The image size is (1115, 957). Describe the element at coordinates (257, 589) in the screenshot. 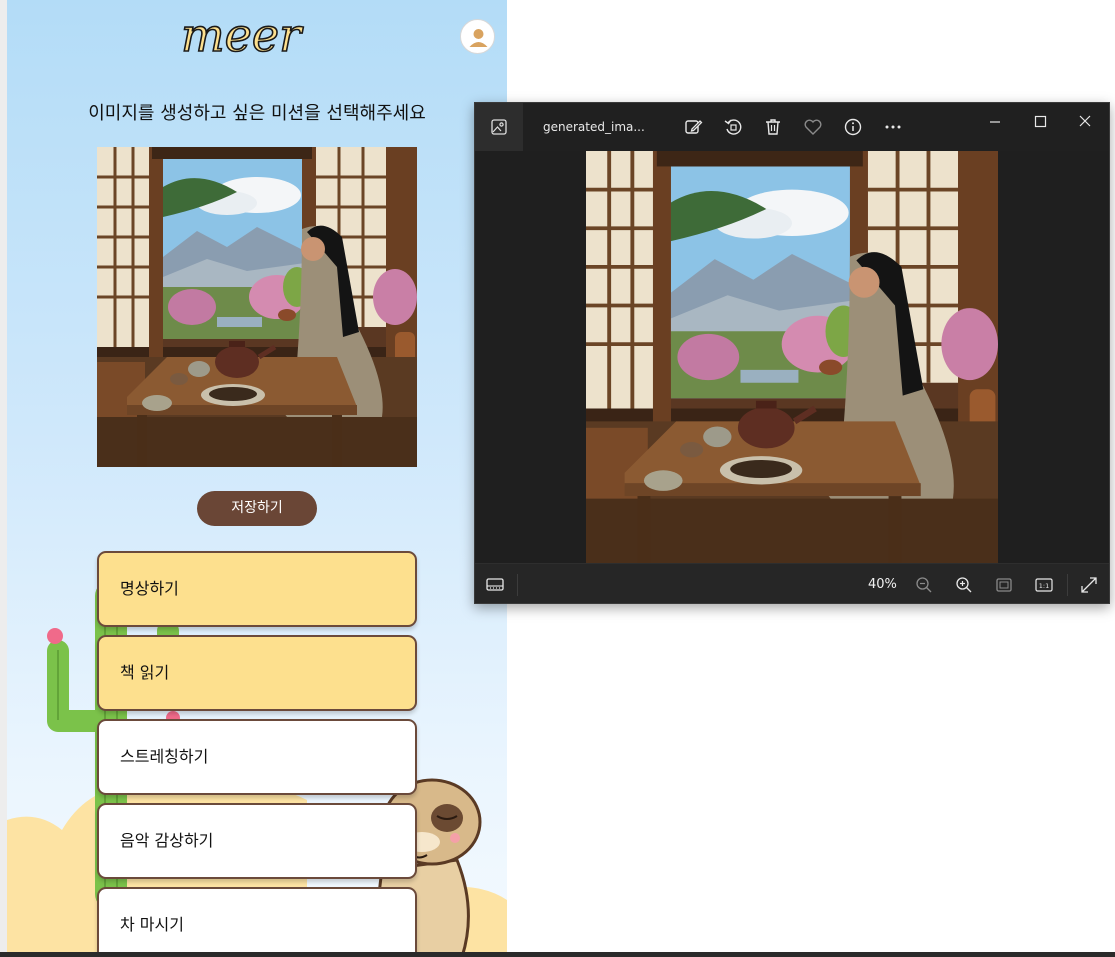

I see `mission-meditation: 명상하기` at that location.